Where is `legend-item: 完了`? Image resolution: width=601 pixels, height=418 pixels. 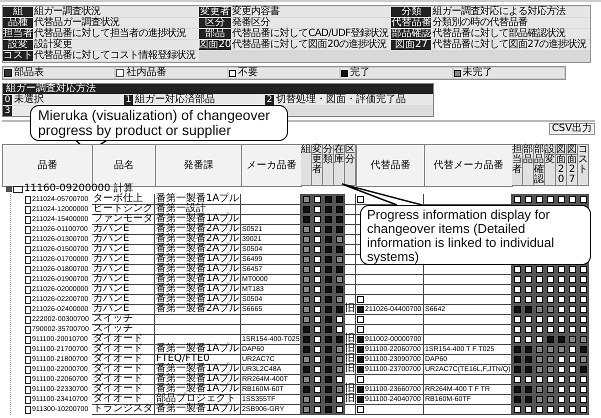
legend-item: 完了 is located at coordinates (396, 73).